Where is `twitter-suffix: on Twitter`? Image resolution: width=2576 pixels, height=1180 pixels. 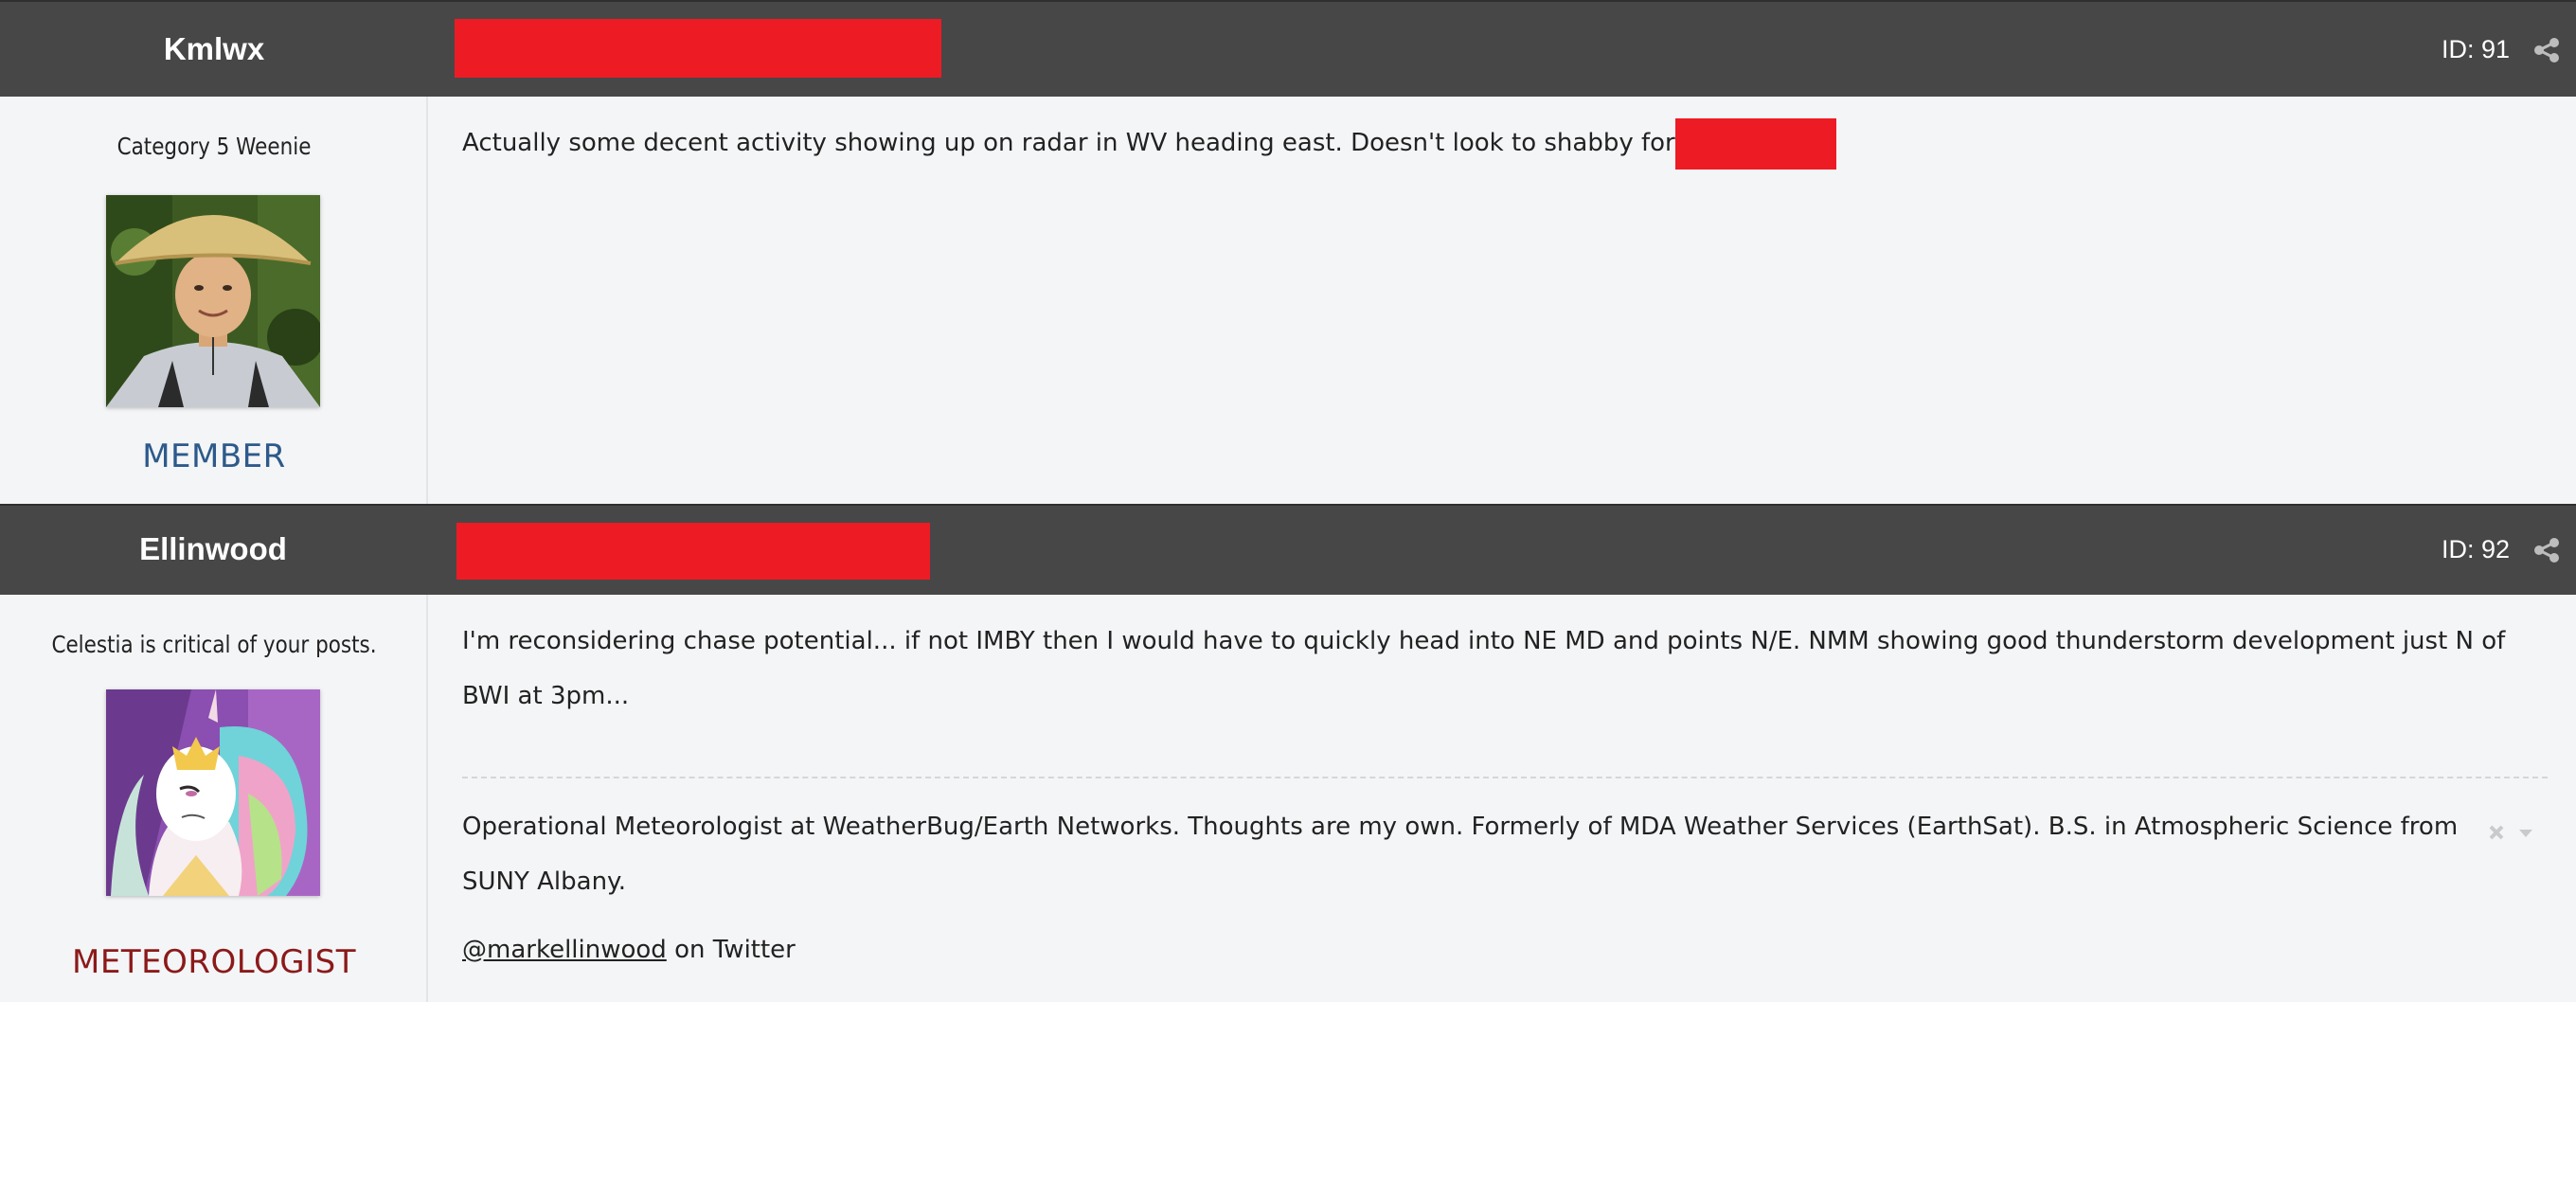
twitter-suffix: on Twitter is located at coordinates (731, 950).